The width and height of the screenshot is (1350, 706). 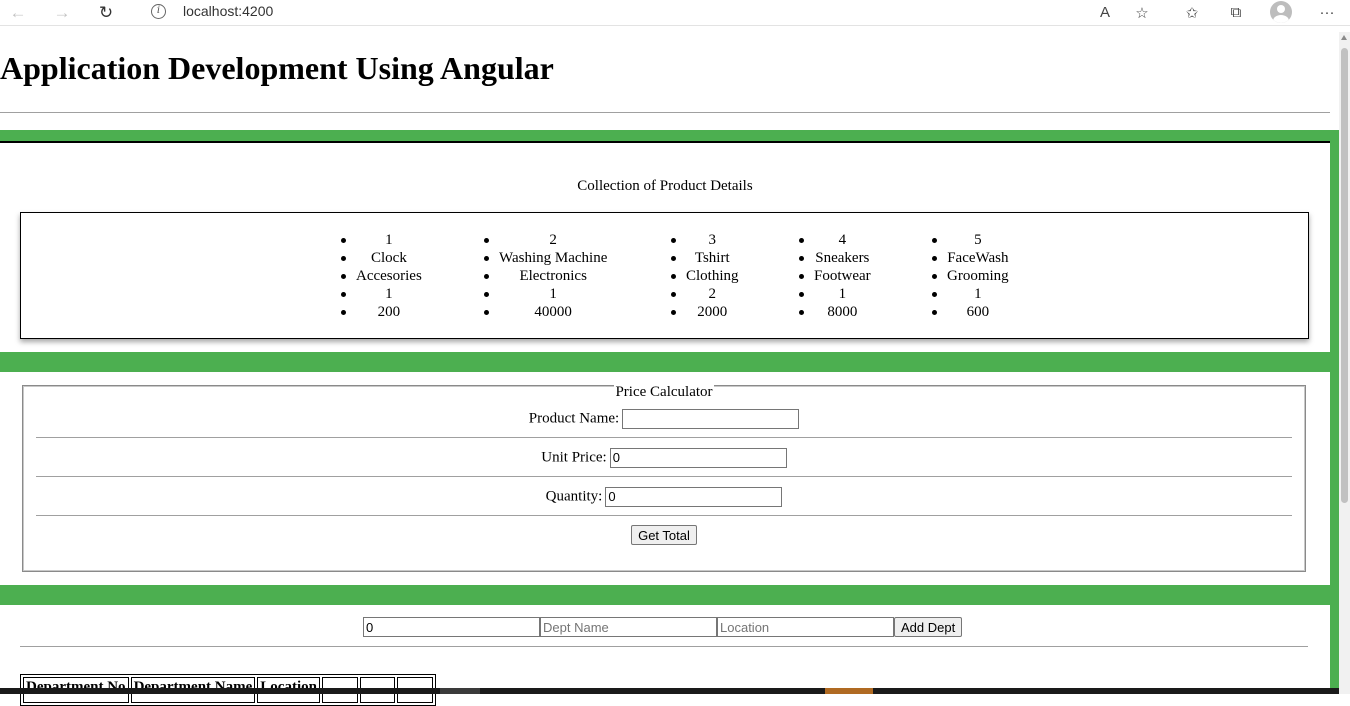 What do you see at coordinates (62, 12) in the screenshot?
I see `forward-icon: →` at bounding box center [62, 12].